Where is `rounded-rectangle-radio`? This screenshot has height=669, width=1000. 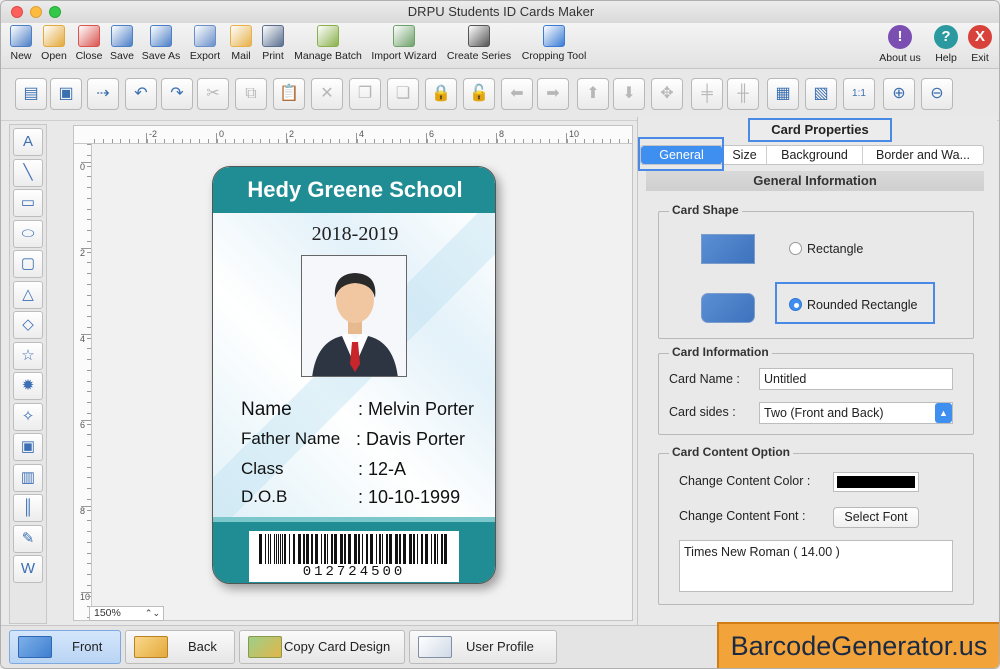 rounded-rectangle-radio is located at coordinates (795, 304).